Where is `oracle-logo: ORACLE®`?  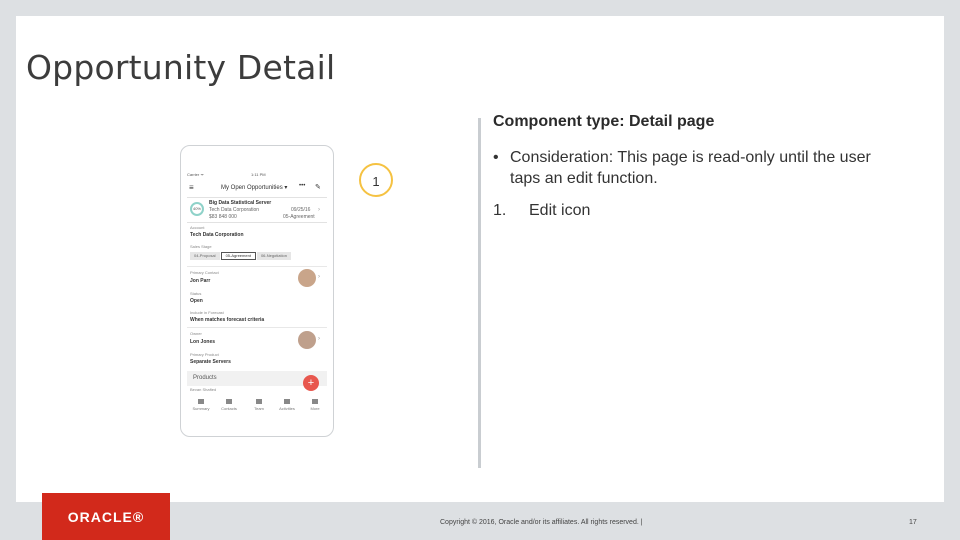
oracle-logo: ORACLE® is located at coordinates (106, 516).